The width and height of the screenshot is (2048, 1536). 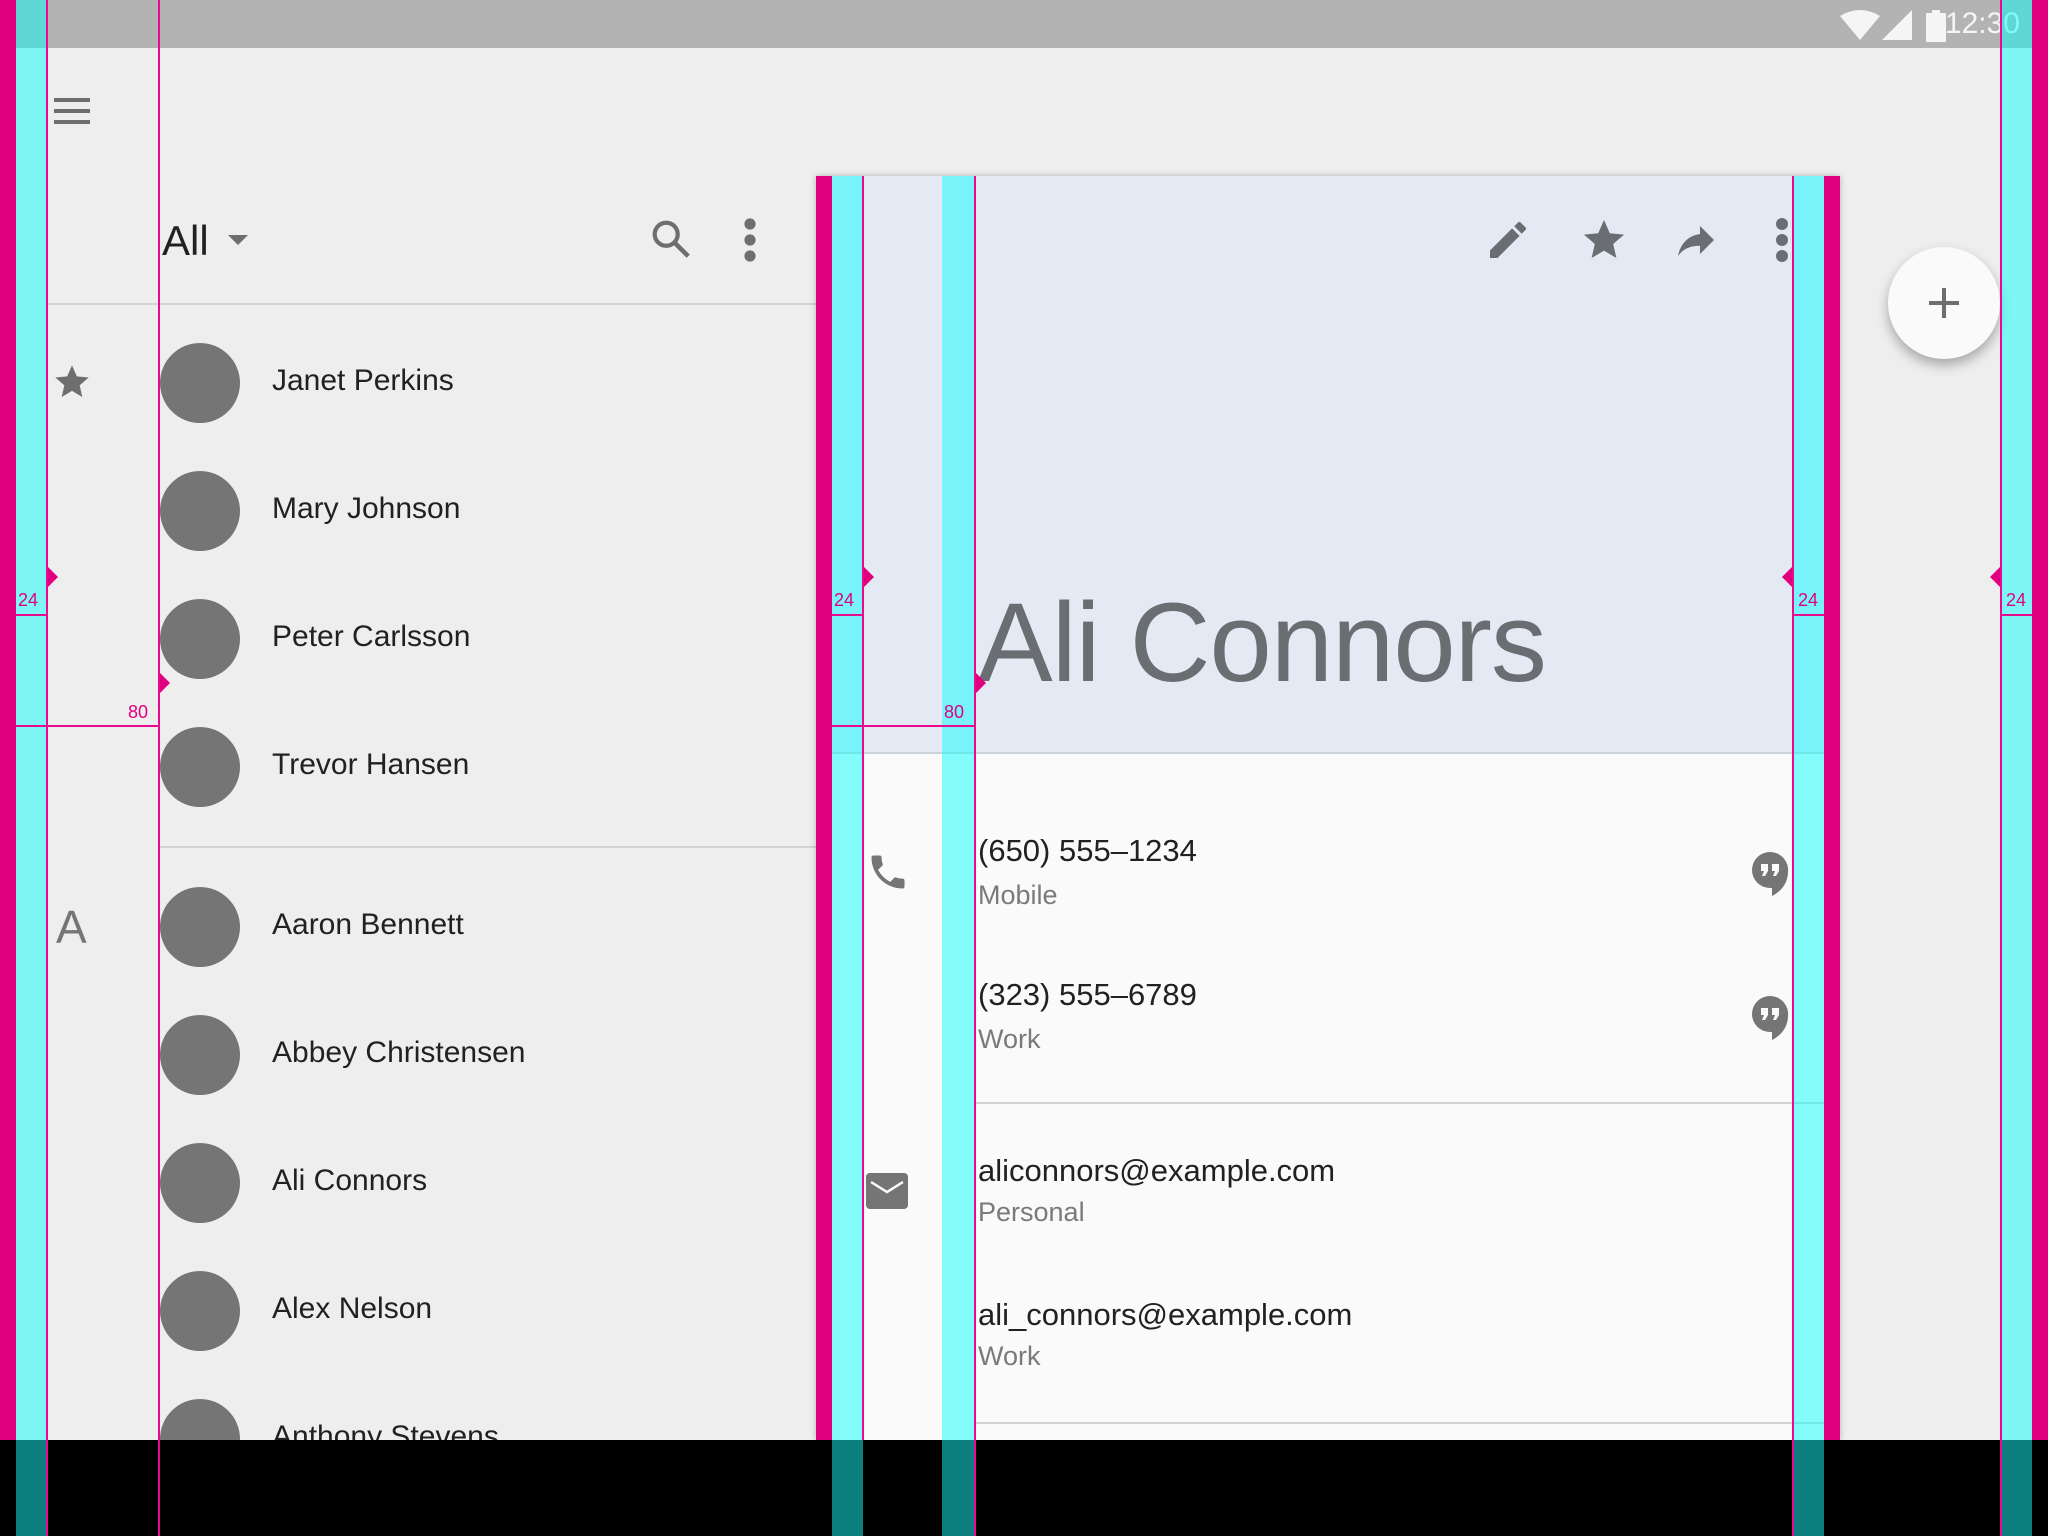 What do you see at coordinates (371, 764) in the screenshot?
I see `contact-name: Trevor Hansen` at bounding box center [371, 764].